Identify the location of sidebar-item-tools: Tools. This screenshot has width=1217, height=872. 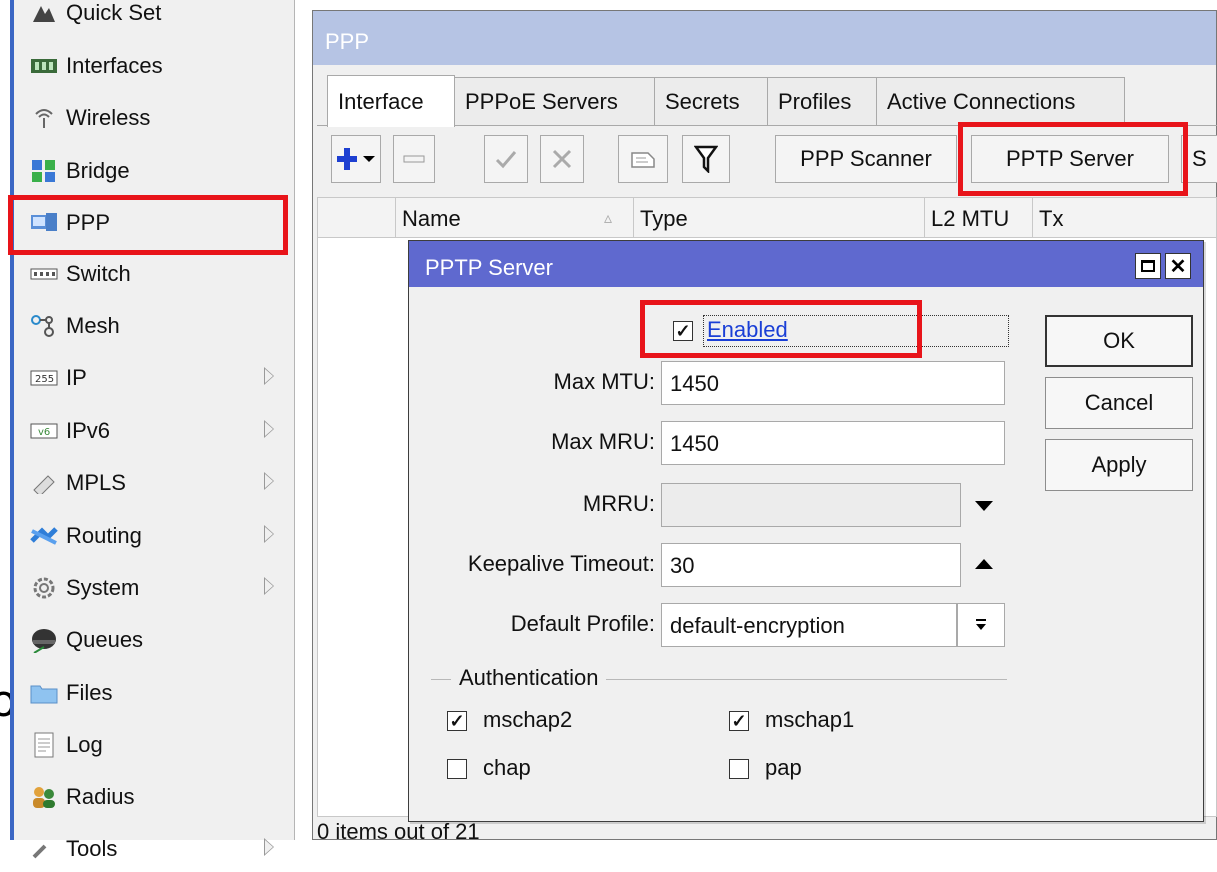
(155, 849).